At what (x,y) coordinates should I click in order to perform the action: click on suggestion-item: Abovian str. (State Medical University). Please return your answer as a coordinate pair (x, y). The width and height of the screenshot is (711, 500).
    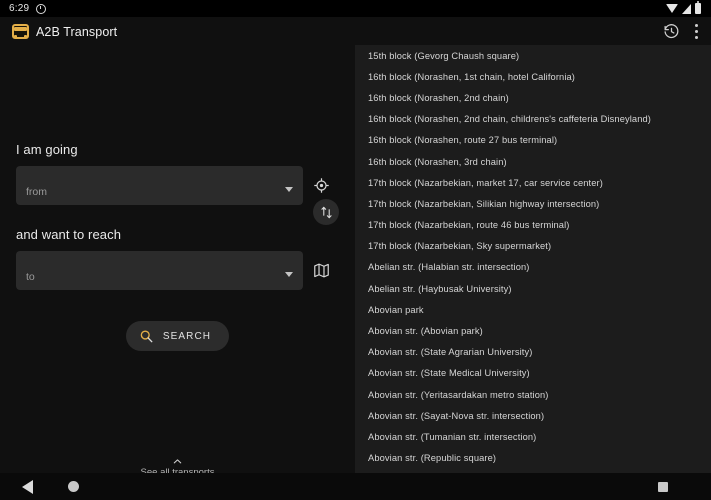
    Looking at the image, I should click on (533, 373).